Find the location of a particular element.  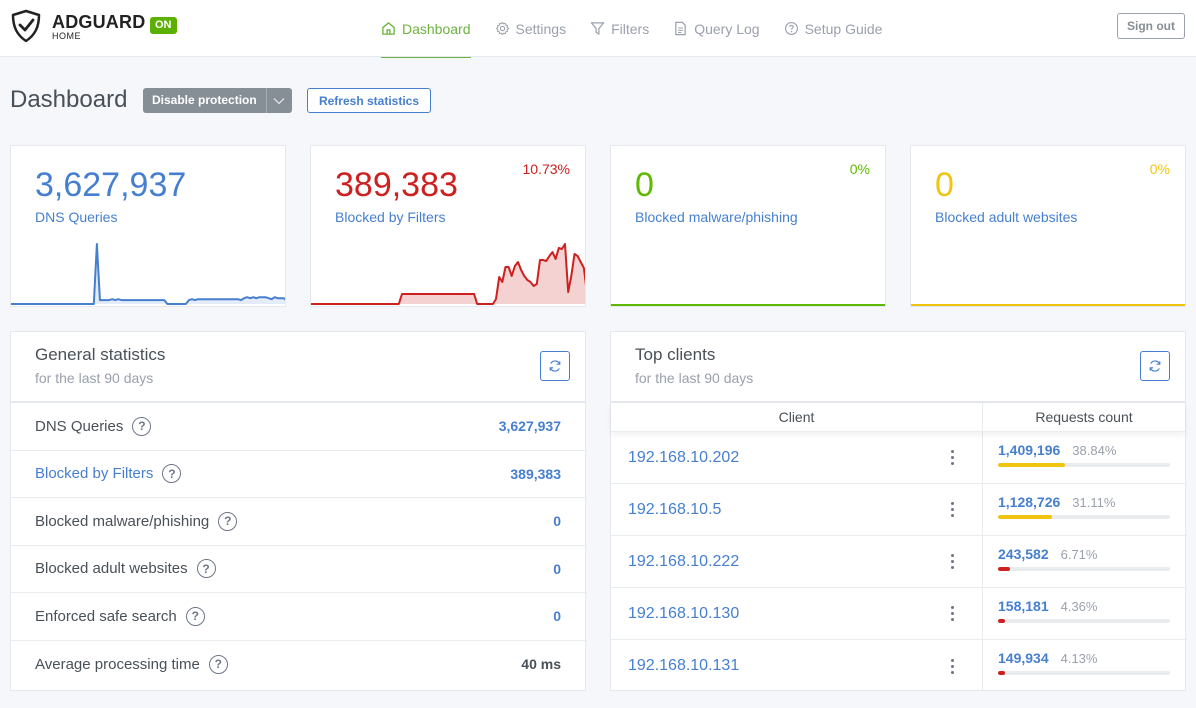

panel-title: Top clients is located at coordinates (675, 354).